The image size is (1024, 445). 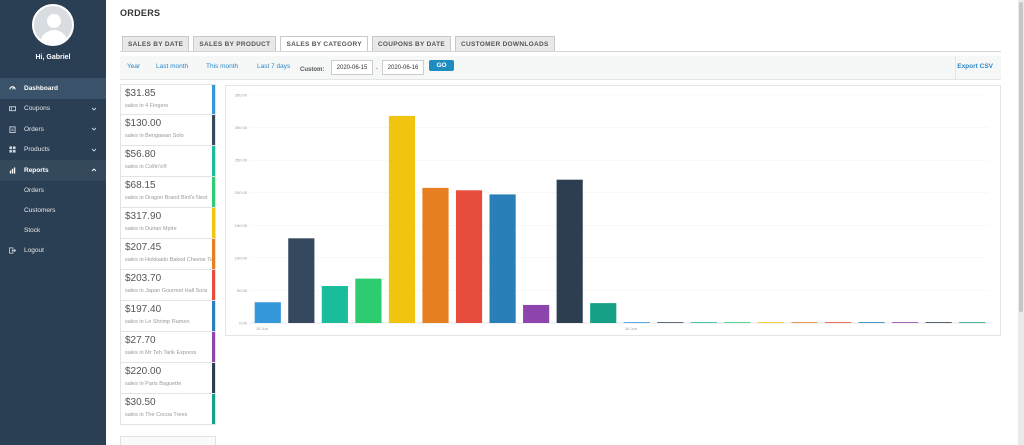 What do you see at coordinates (143, 309) in the screenshot?
I see `legend-amount: $197.40` at bounding box center [143, 309].